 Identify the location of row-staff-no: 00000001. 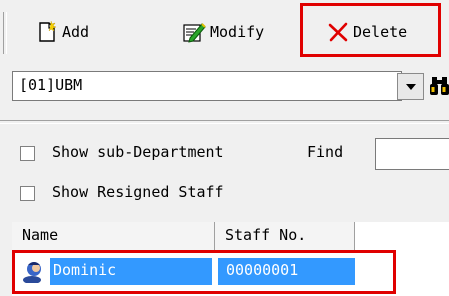
(262, 270).